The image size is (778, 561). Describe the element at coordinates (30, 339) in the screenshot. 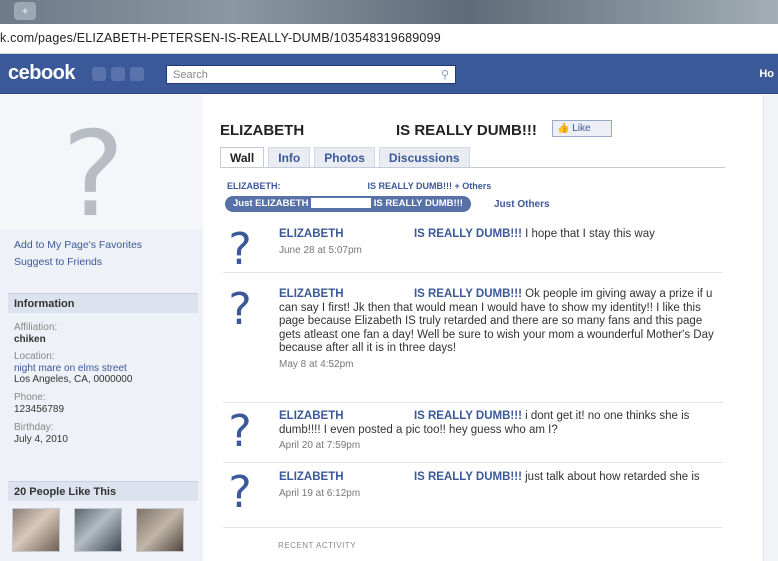

I see `affiliation-value: chiken` at that location.